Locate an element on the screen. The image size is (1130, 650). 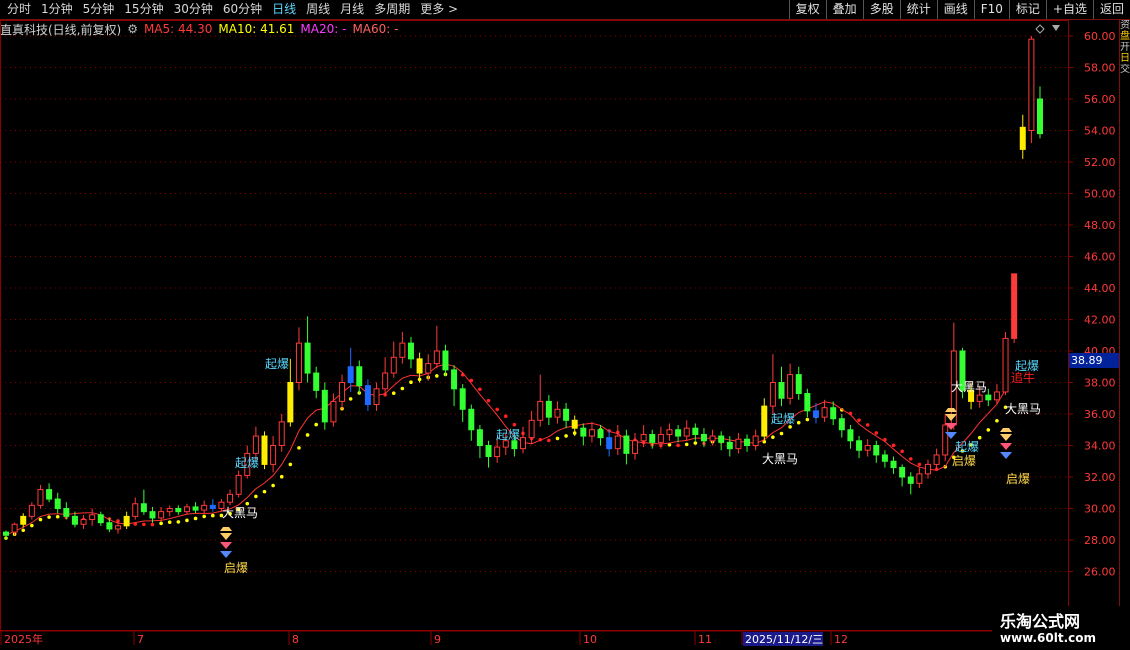
x-tick-label: 12 is located at coordinates (841, 639).